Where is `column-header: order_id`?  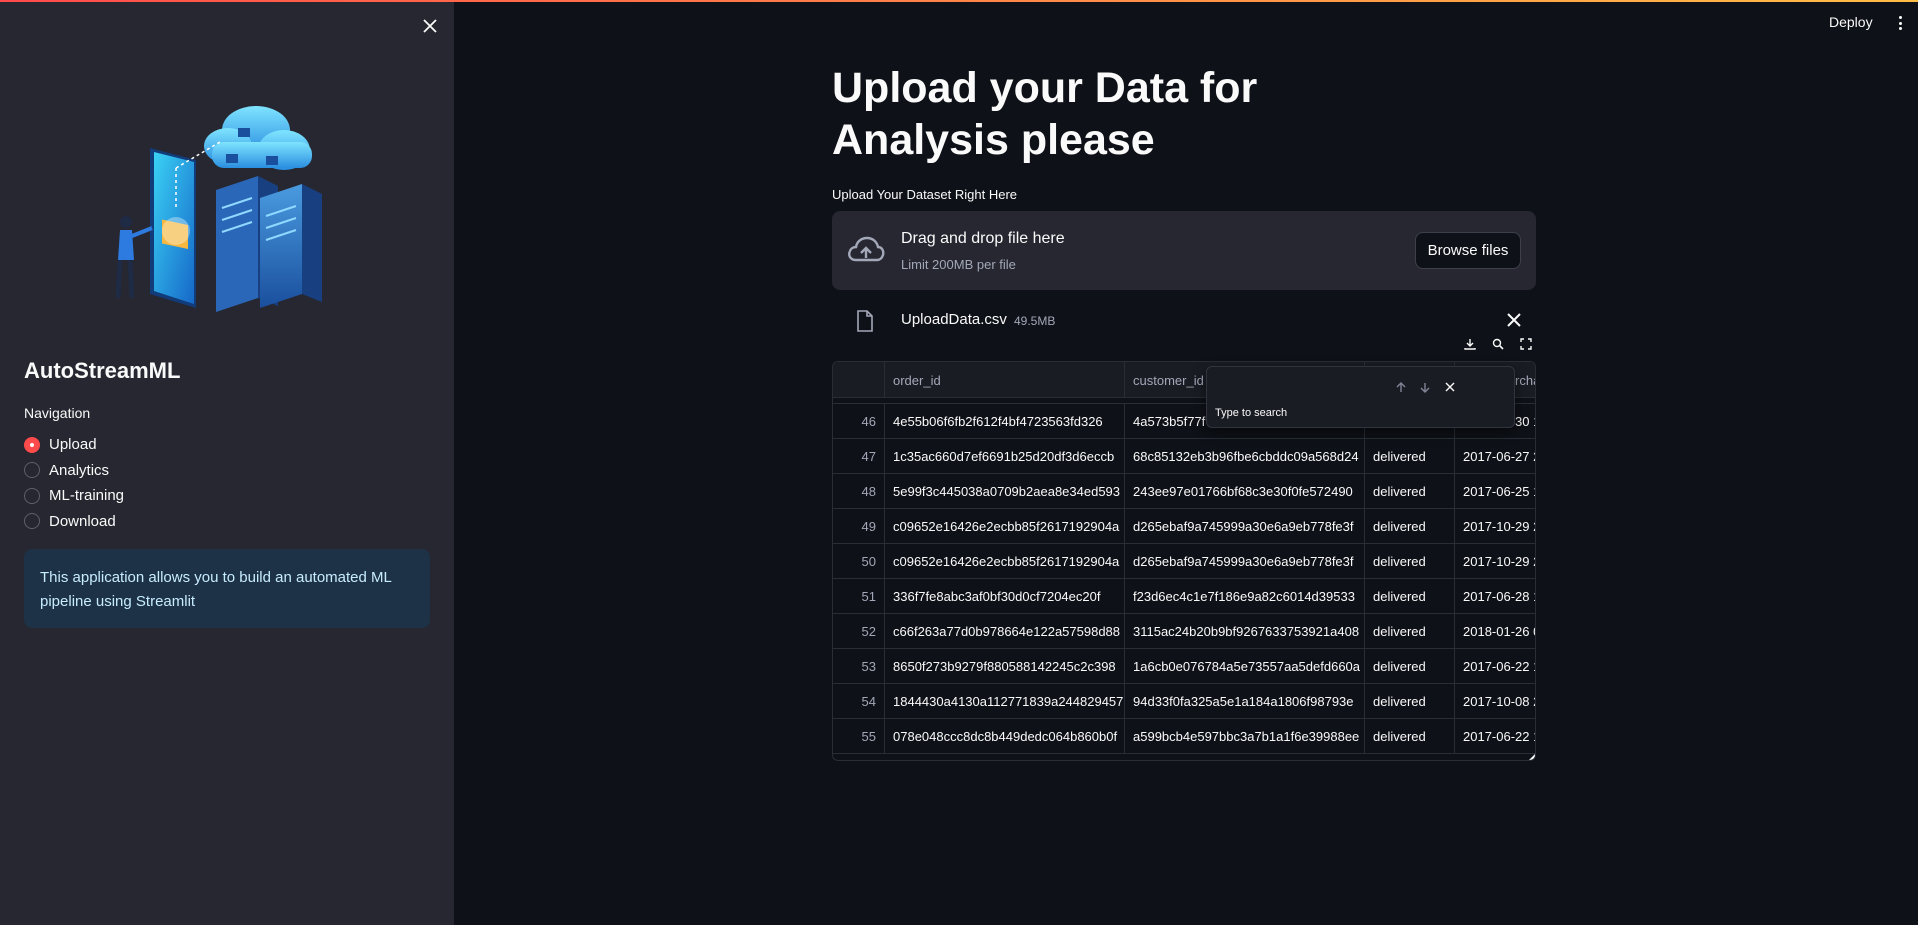 column-header: order_id is located at coordinates (1005, 380).